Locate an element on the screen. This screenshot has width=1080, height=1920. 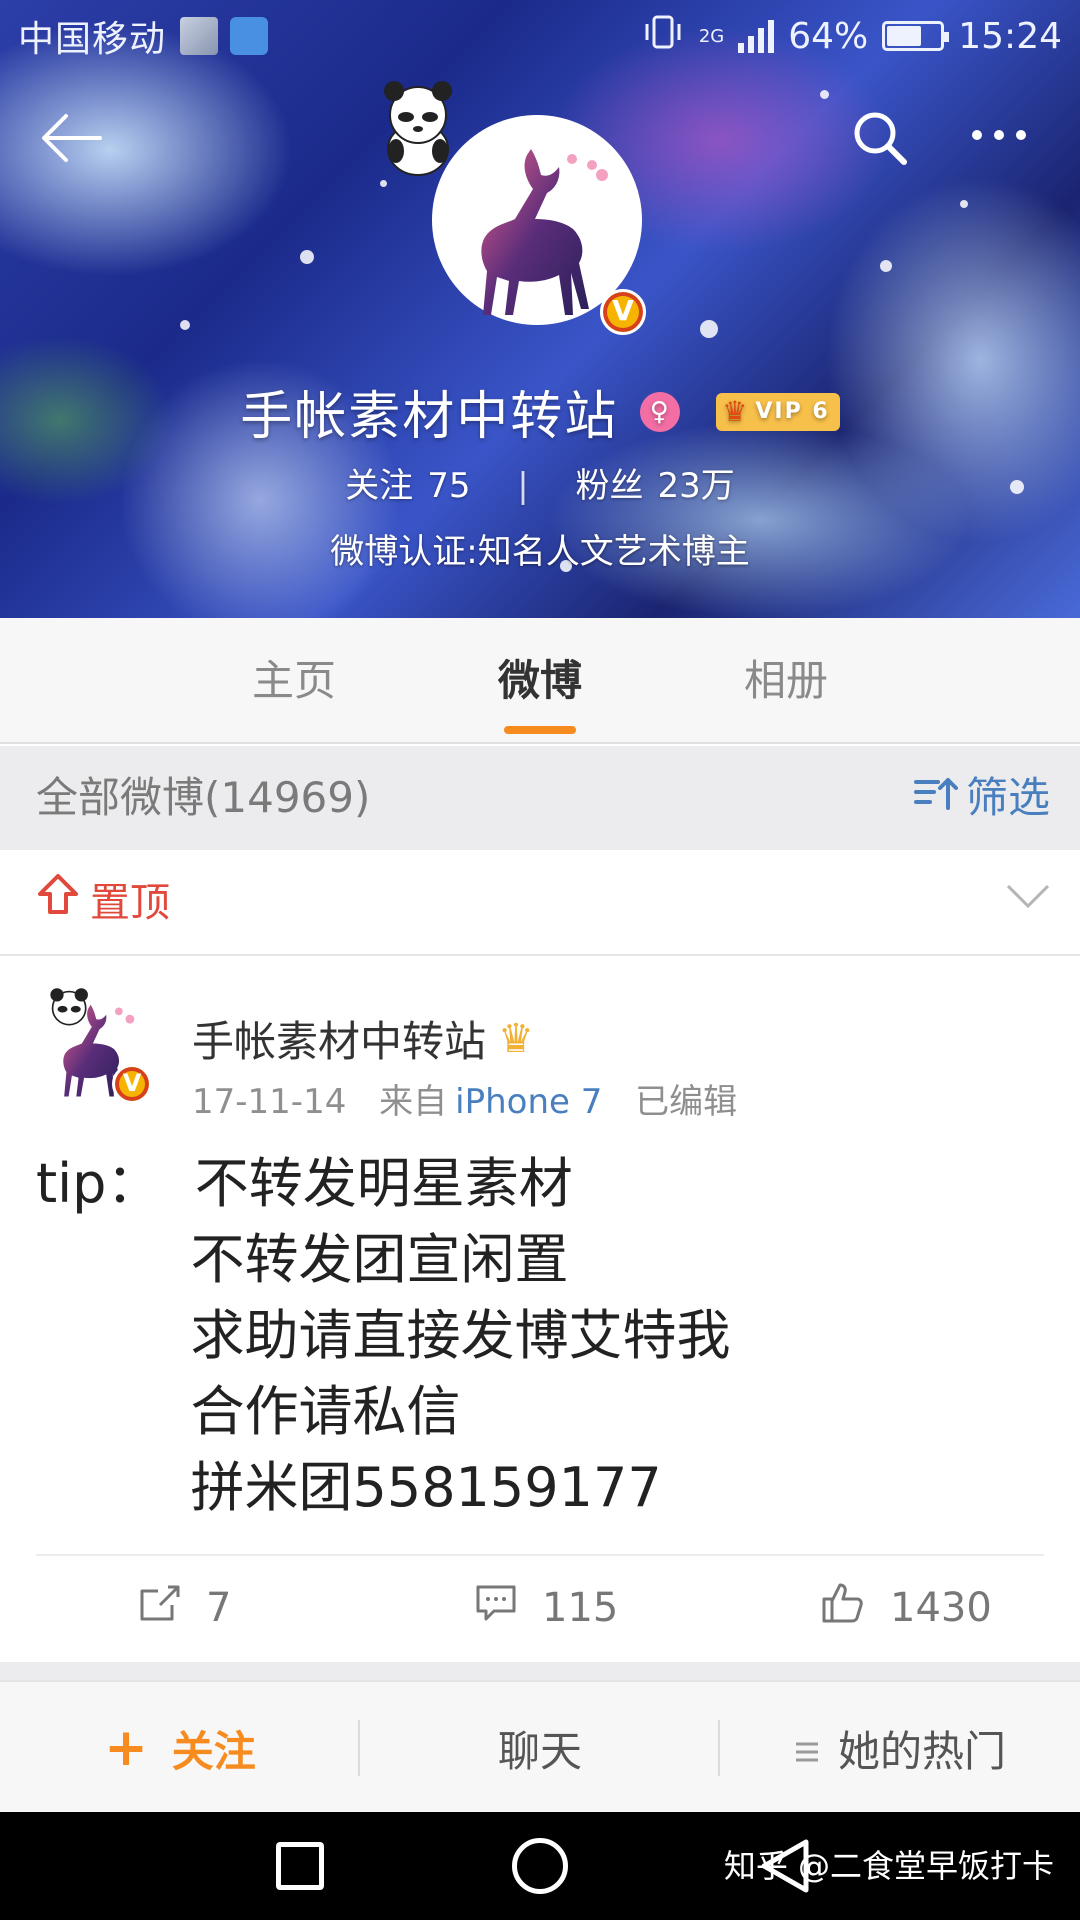
watermark-text: 知乎 @二食堂早饭打卡 is located at coordinates (888, 1866).